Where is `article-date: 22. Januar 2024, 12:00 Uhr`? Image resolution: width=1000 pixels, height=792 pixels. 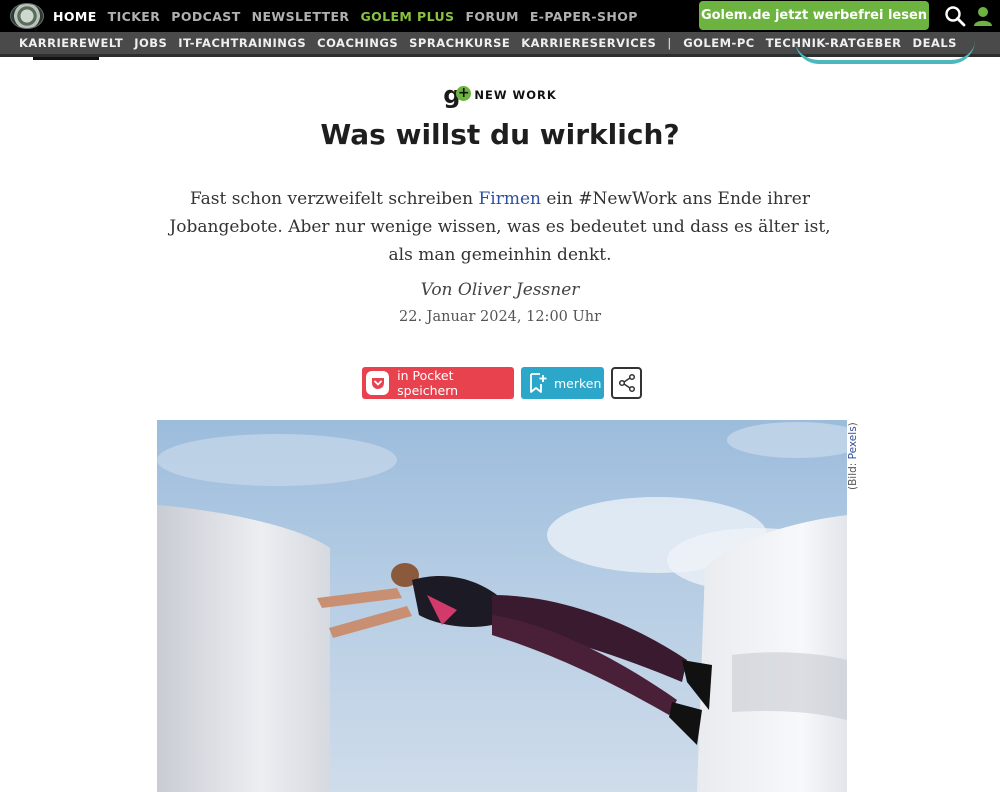
article-date: 22. Januar 2024, 12:00 Uhr is located at coordinates (500, 317).